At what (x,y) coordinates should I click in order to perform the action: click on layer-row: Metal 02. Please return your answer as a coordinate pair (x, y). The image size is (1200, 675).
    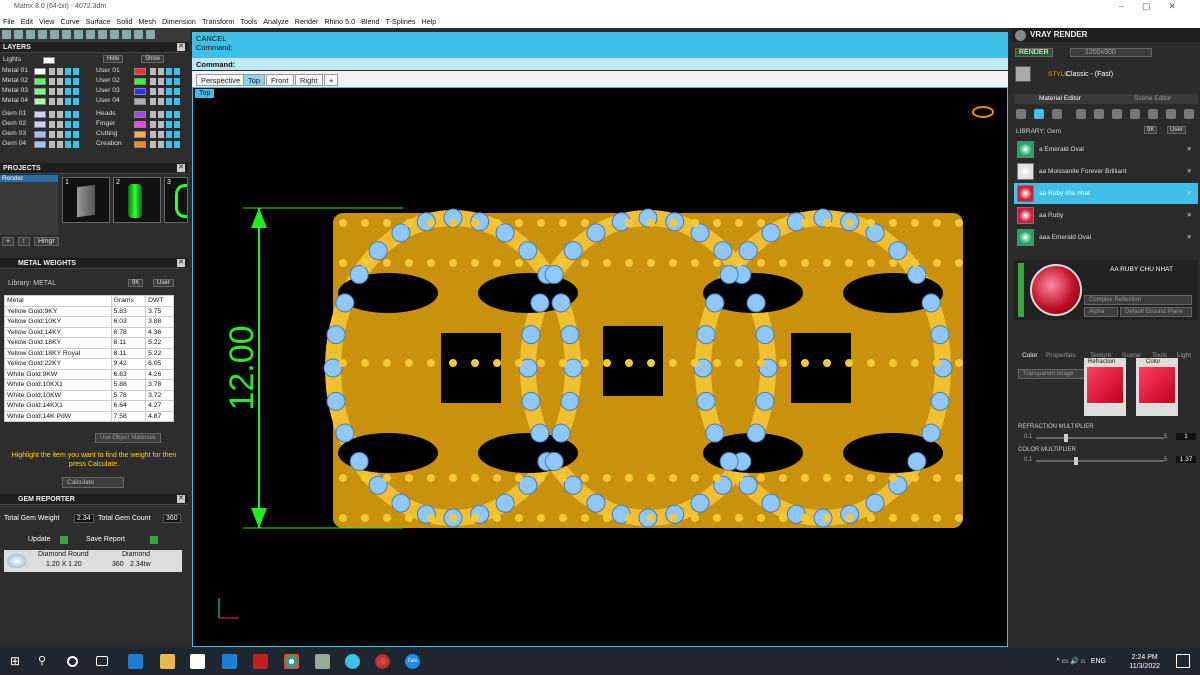
    Looking at the image, I should click on (47, 81).